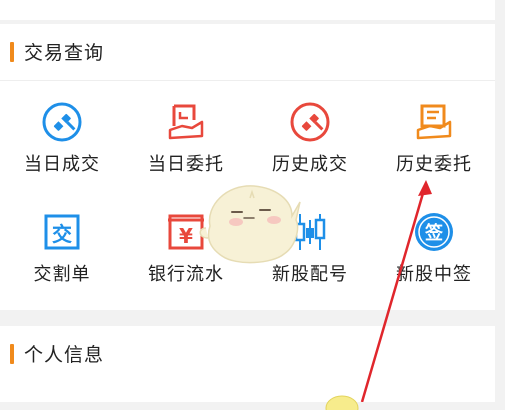  I want to click on sign-icon: 签, so click(434, 232).